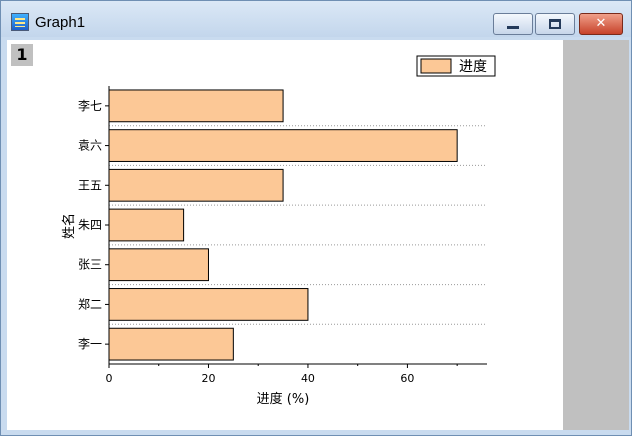 The width and height of the screenshot is (632, 436). Describe the element at coordinates (20, 22) in the screenshot. I see `origin-graph-icon` at that location.